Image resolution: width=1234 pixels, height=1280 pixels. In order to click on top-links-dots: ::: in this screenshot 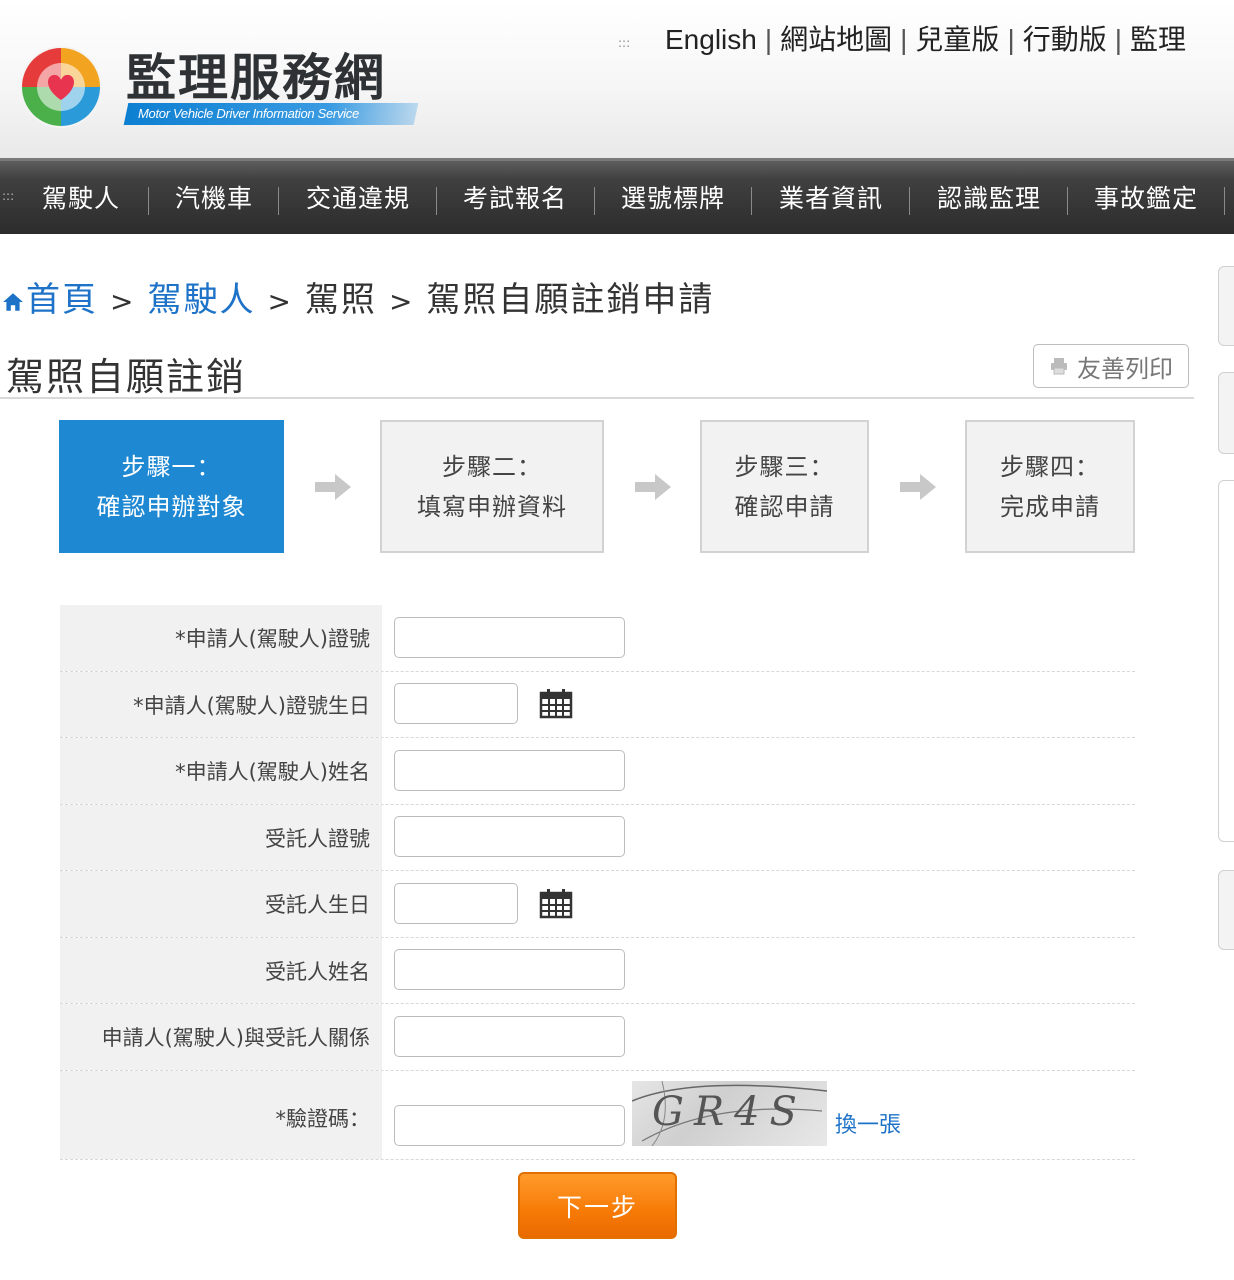, I will do `click(624, 43)`.